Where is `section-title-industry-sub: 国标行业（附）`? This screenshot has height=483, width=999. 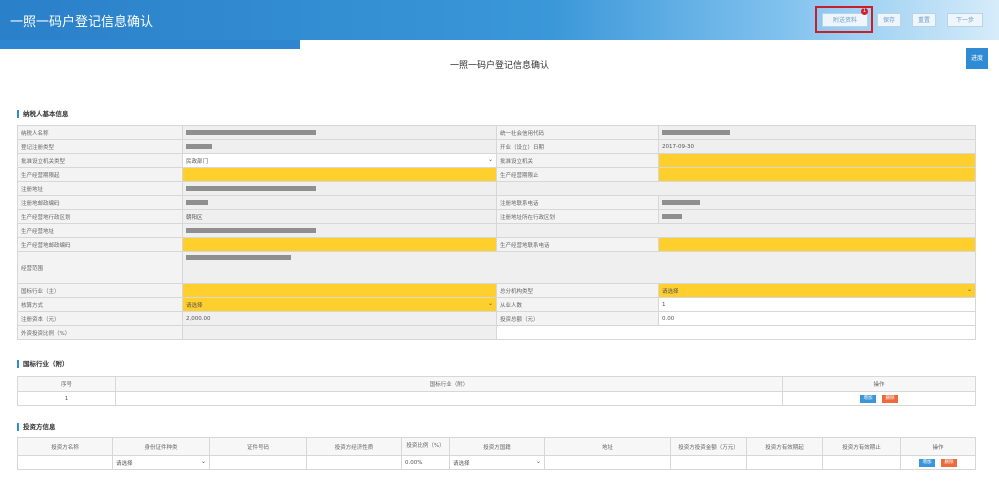 section-title-industry-sub: 国标行业（附） is located at coordinates (43, 364).